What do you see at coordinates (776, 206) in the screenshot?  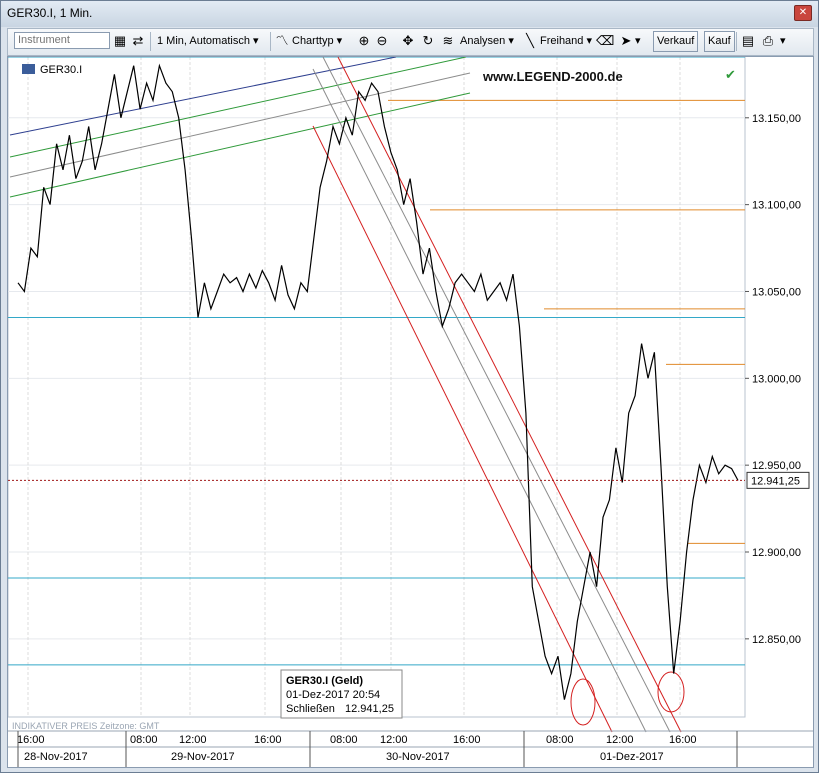 I see `y-tick-label: 13.100,00` at bounding box center [776, 206].